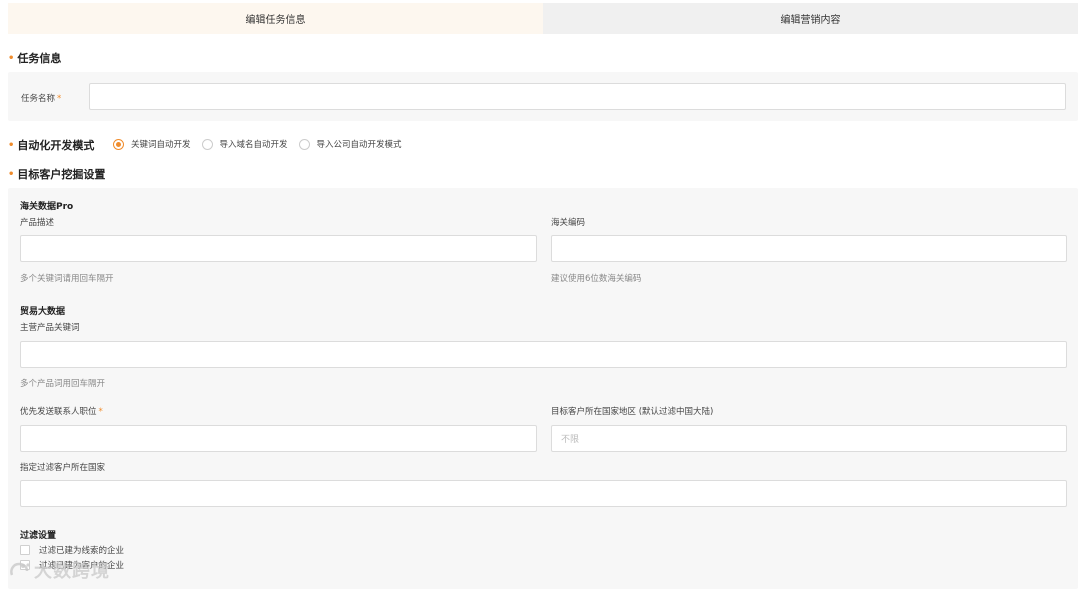  What do you see at coordinates (43, 312) in the screenshot?
I see `trade-data-heading: 贸易大数据` at bounding box center [43, 312].